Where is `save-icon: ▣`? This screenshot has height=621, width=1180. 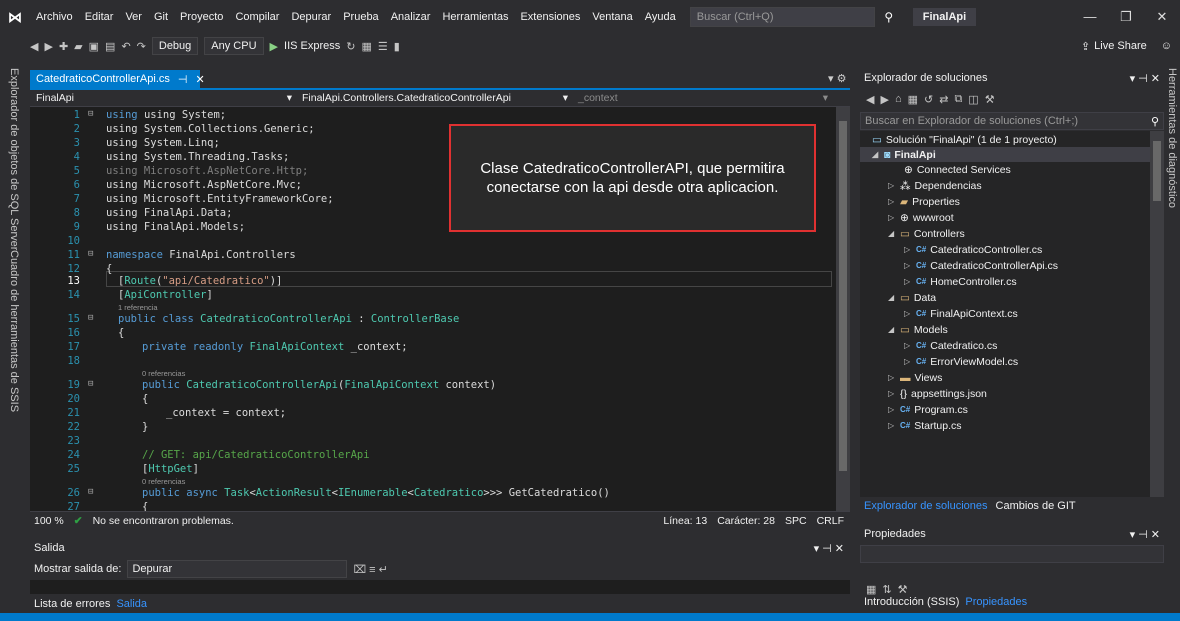 save-icon: ▣ is located at coordinates (94, 46).